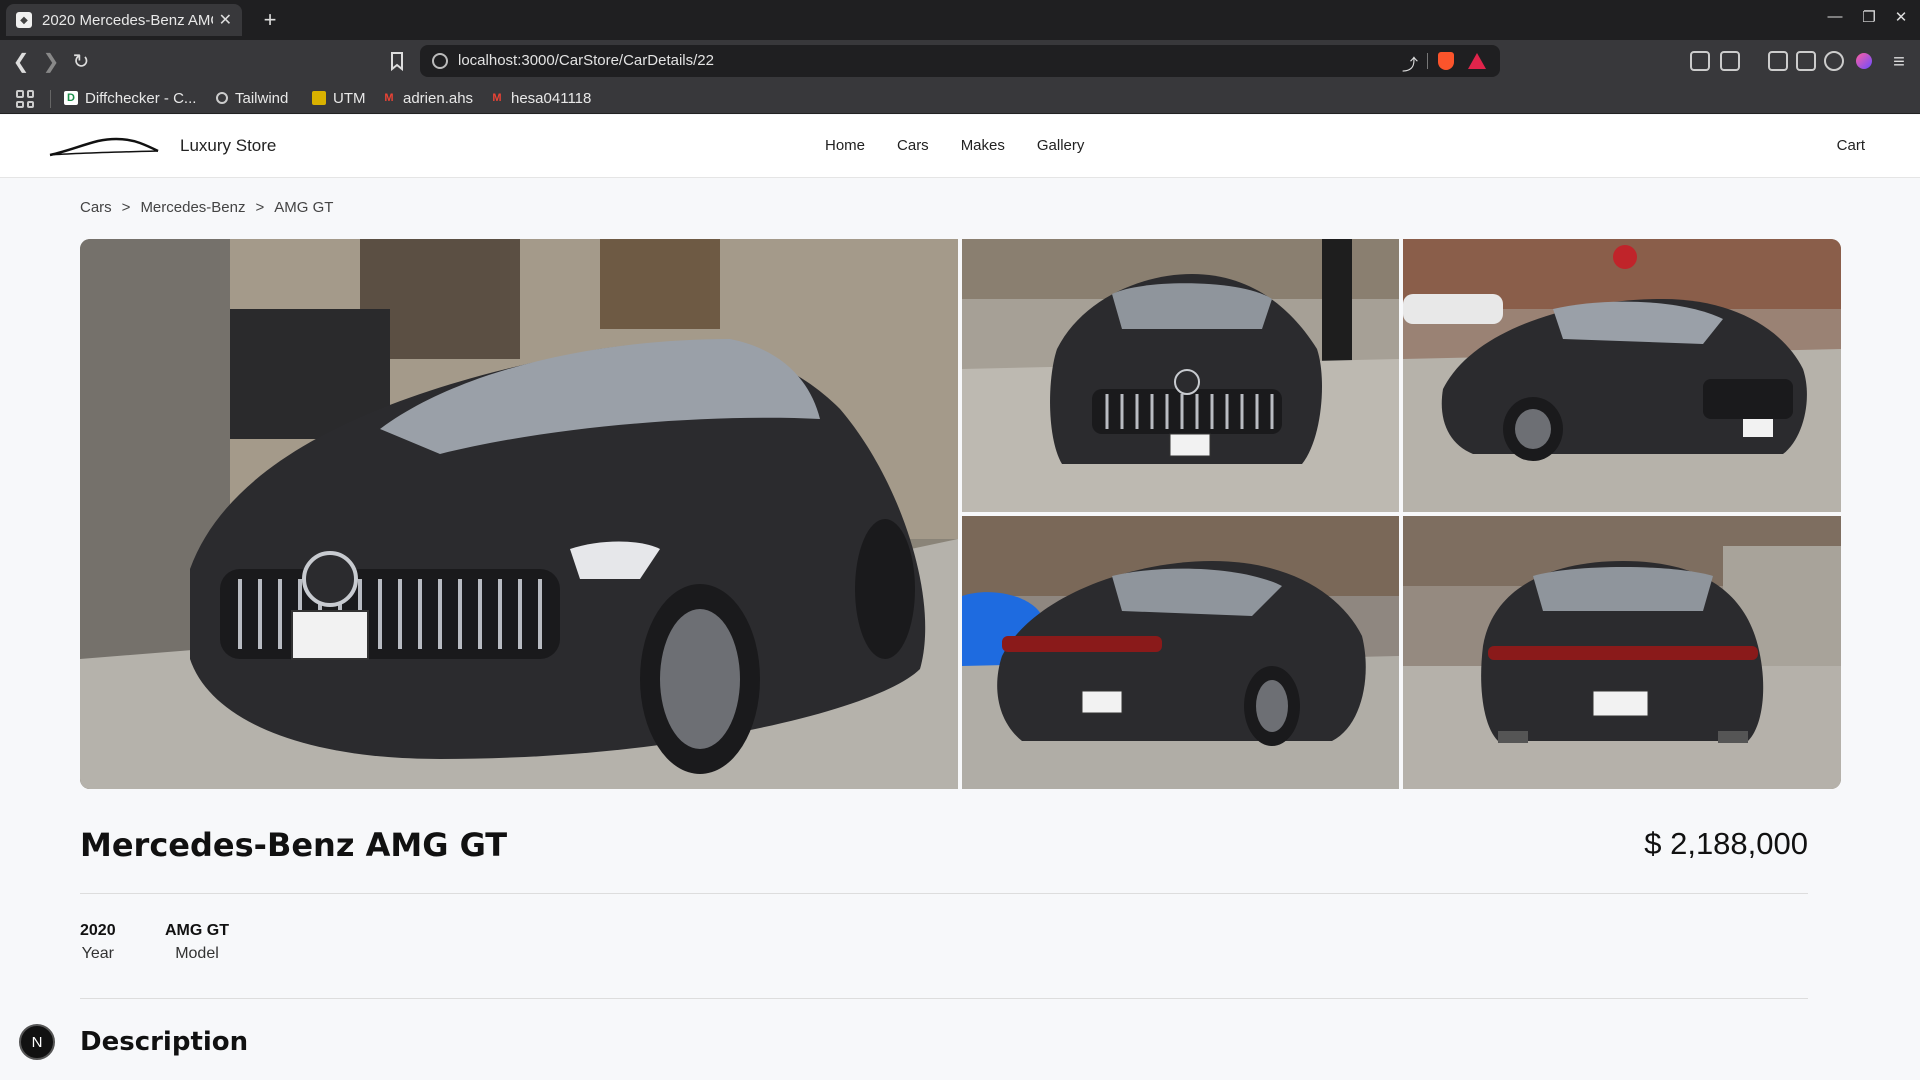  Describe the element at coordinates (397, 61) in the screenshot. I see `bookmark-page-icon` at that location.